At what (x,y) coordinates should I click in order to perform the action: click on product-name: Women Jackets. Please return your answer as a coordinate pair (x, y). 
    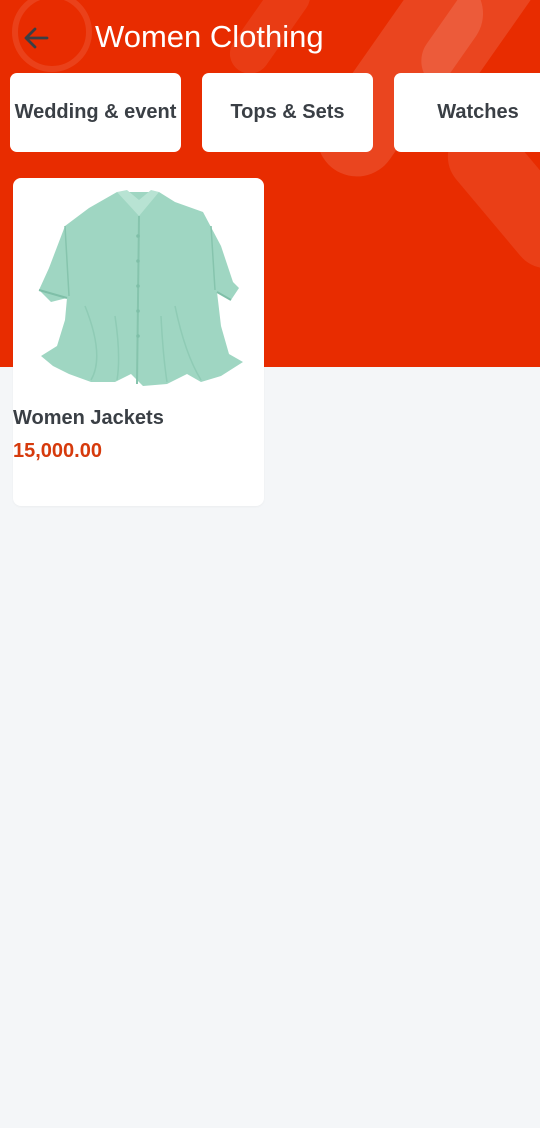
    Looking at the image, I should click on (88, 418).